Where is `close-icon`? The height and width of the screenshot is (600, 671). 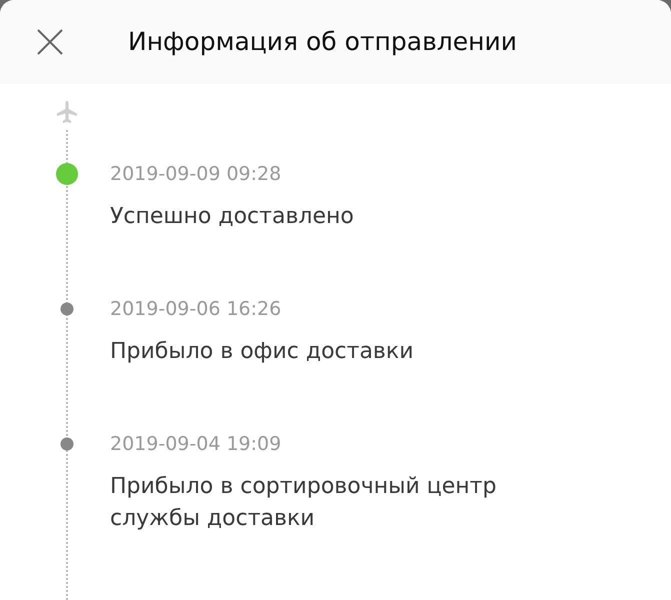 close-icon is located at coordinates (50, 42).